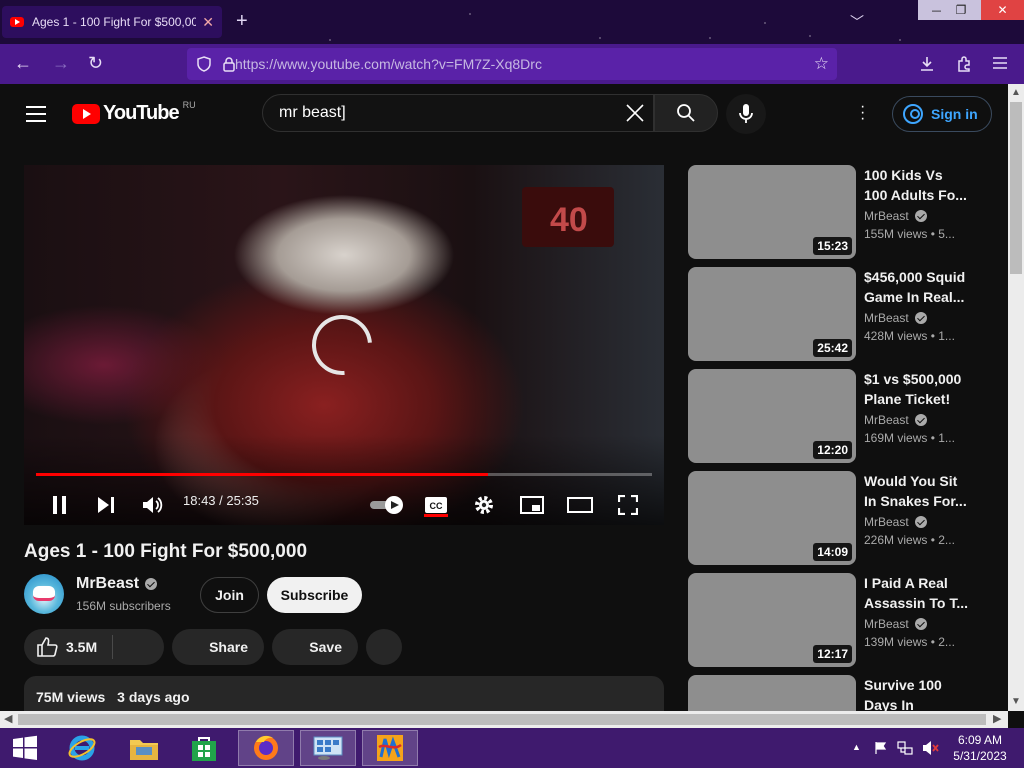 The height and width of the screenshot is (768, 1024). What do you see at coordinates (772, 518) in the screenshot?
I see `video-thumbnail: 14:09` at bounding box center [772, 518].